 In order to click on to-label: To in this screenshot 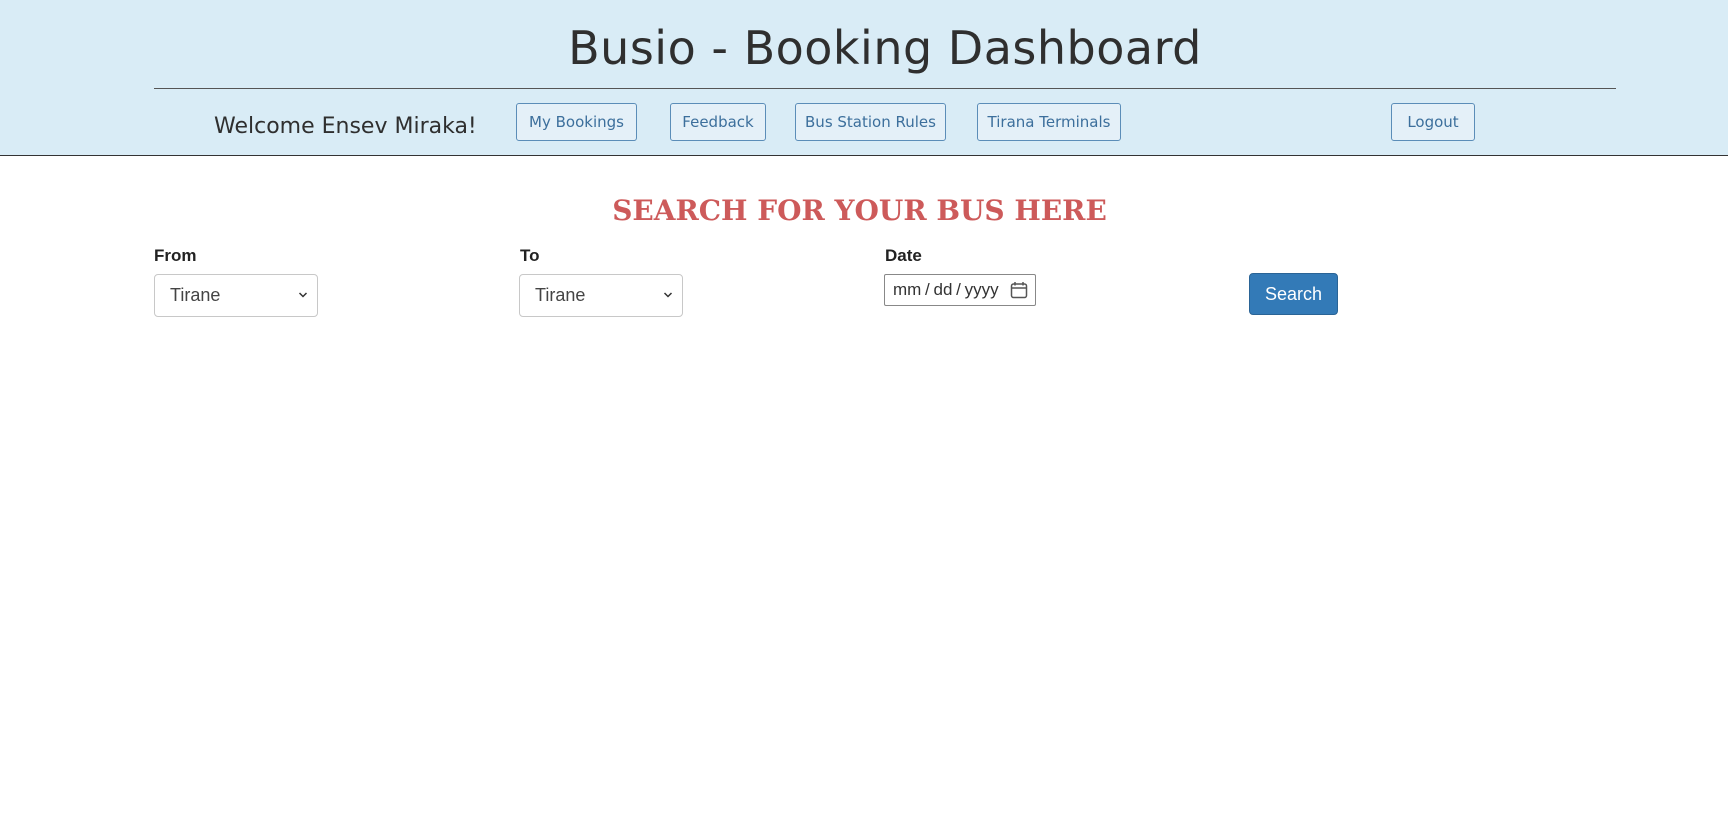, I will do `click(530, 255)`.